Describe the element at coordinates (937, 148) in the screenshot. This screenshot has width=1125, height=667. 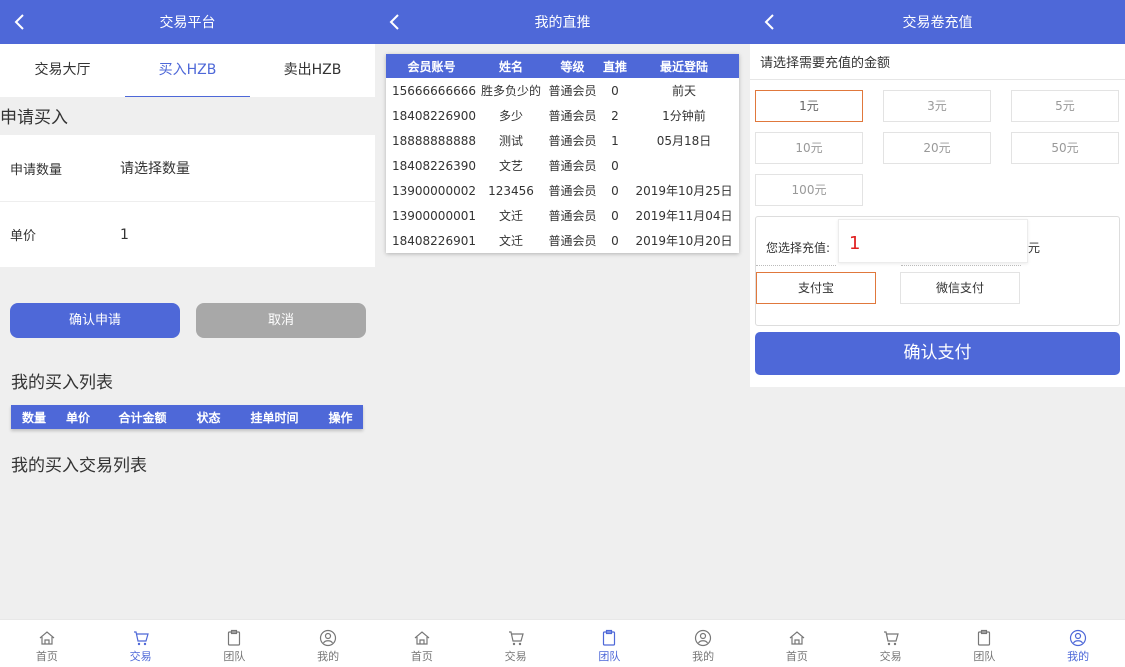
I see `amount-option: 20元` at that location.